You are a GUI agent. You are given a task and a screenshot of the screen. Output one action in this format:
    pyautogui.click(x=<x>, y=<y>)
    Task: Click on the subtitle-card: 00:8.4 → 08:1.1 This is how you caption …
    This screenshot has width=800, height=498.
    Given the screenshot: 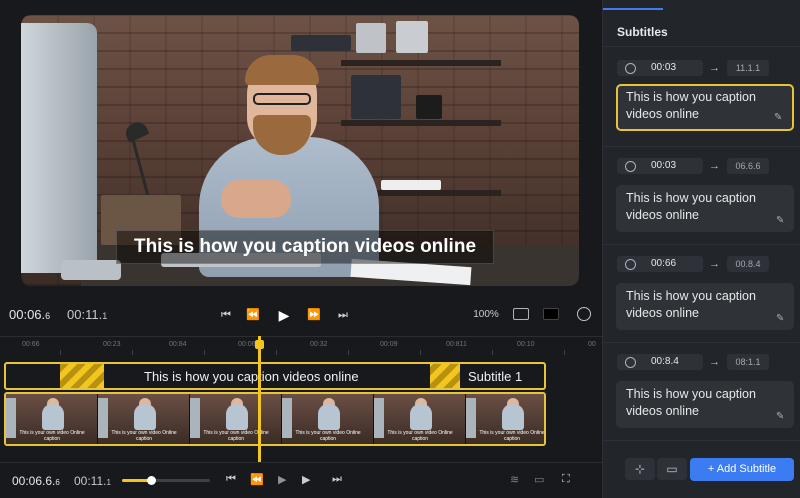 What is the action you would take?
    pyautogui.click(x=701, y=392)
    